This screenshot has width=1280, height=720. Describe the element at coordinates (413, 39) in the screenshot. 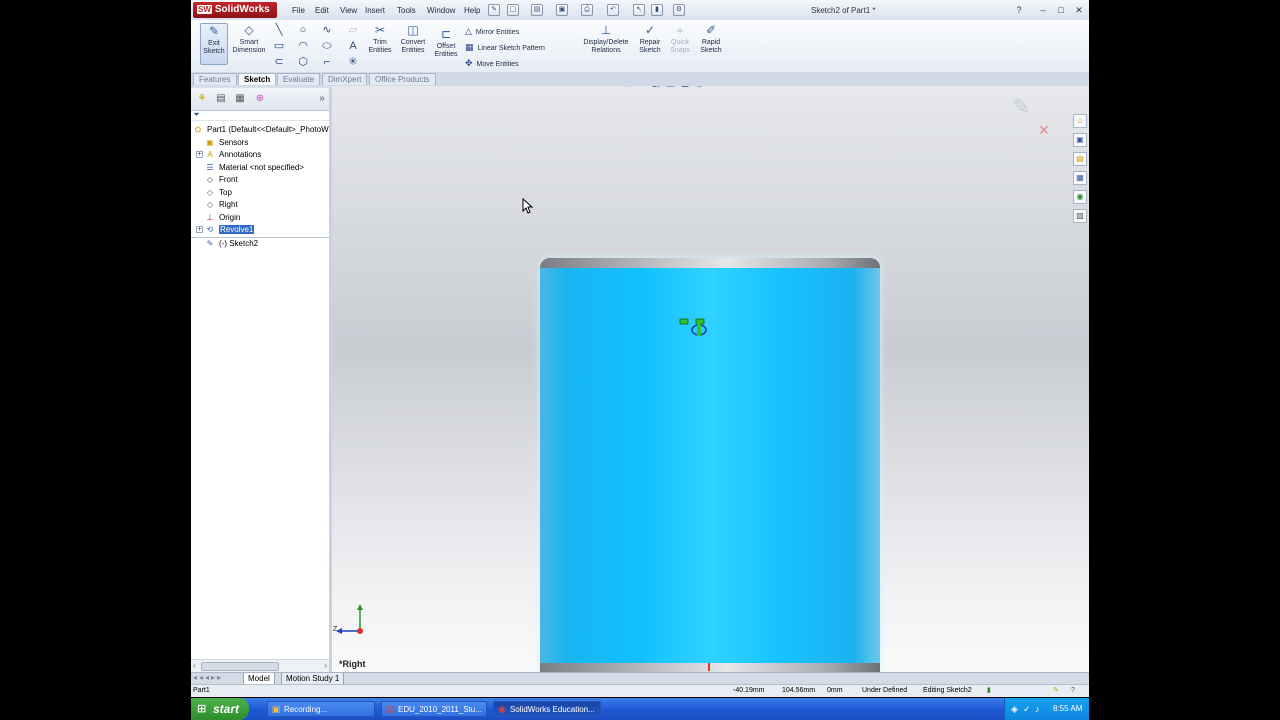

I see `convert-entities-button: ◫ Convert Entities` at that location.